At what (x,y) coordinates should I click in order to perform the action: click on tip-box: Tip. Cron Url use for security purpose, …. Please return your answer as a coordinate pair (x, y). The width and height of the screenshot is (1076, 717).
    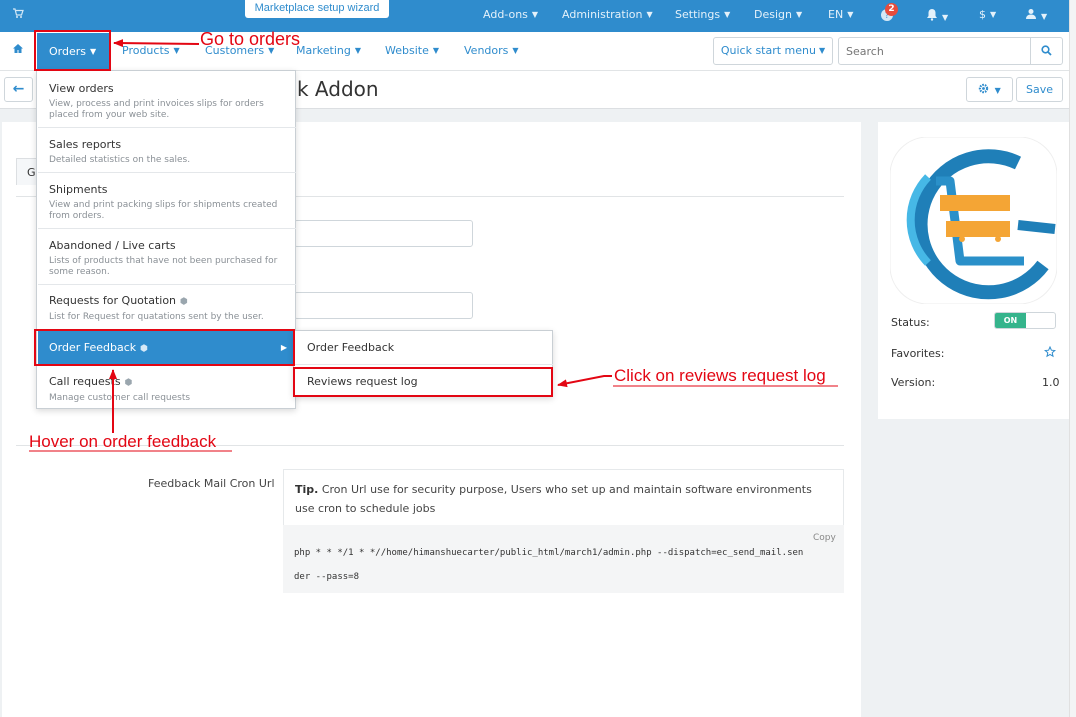
    Looking at the image, I should click on (563, 497).